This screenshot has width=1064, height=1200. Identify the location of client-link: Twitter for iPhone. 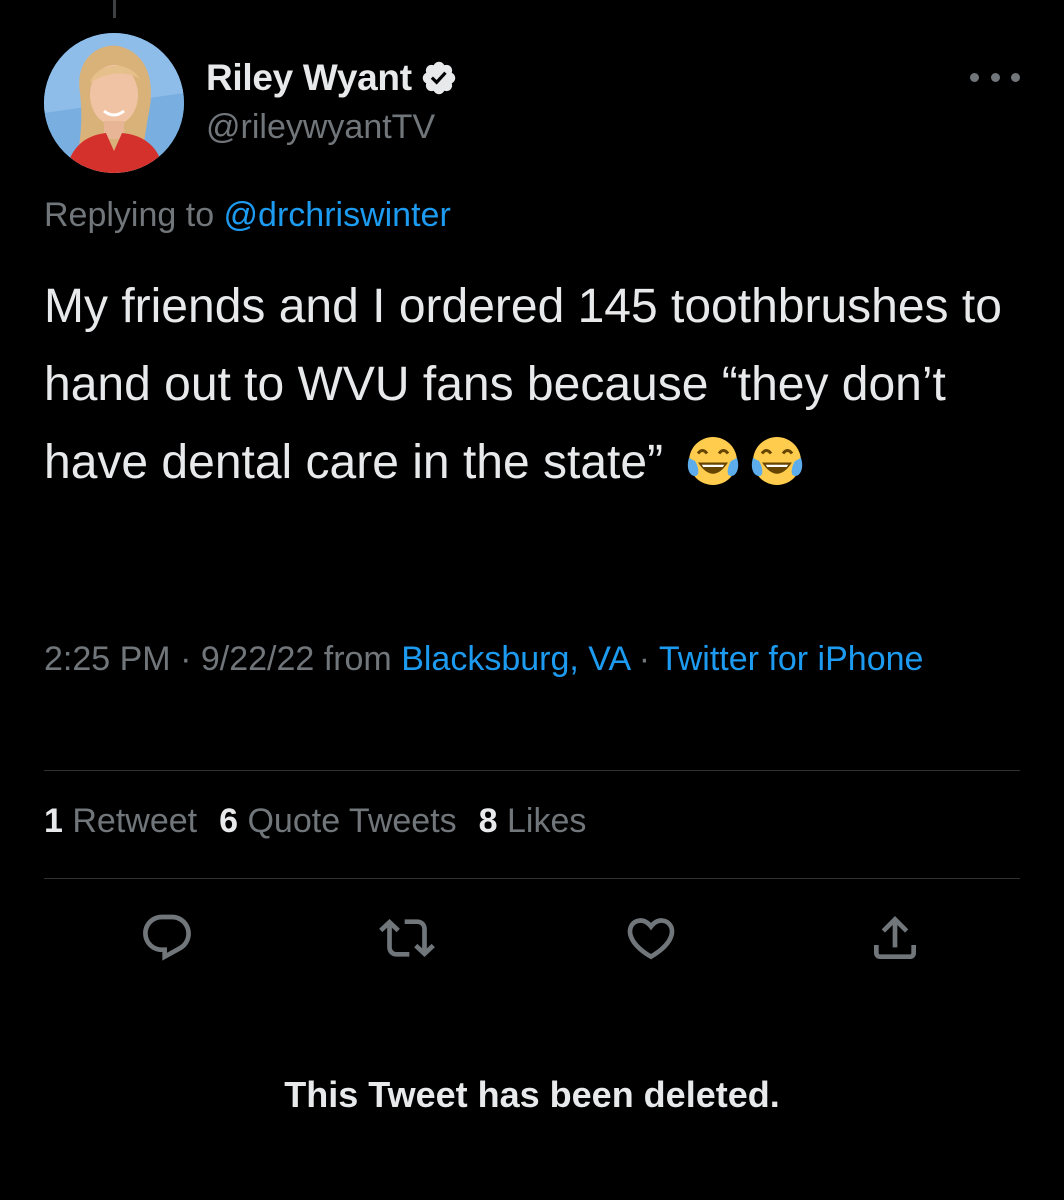
(791, 659).